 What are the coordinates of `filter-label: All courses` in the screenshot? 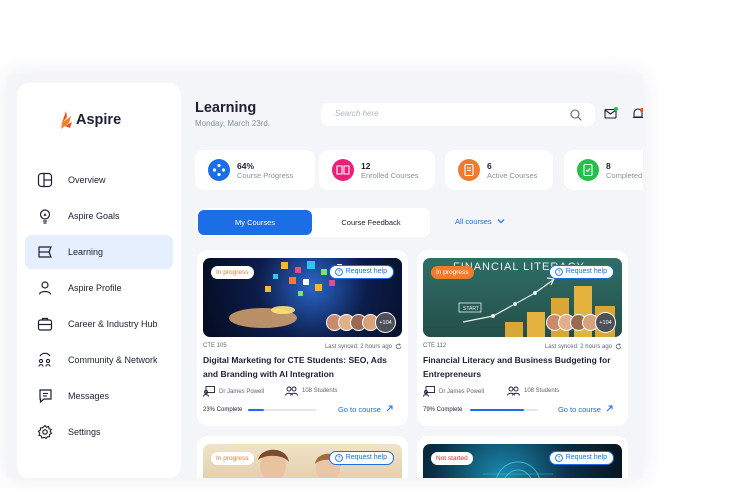 It's located at (473, 221).